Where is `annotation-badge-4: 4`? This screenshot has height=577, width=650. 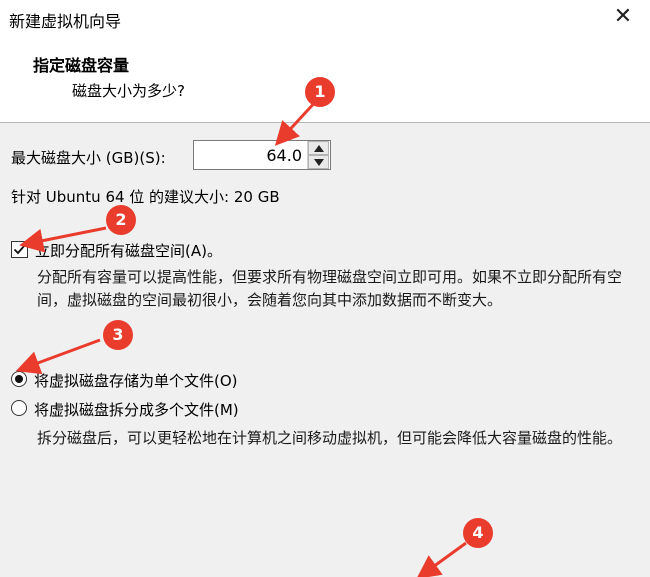 annotation-badge-4: 4 is located at coordinates (478, 533).